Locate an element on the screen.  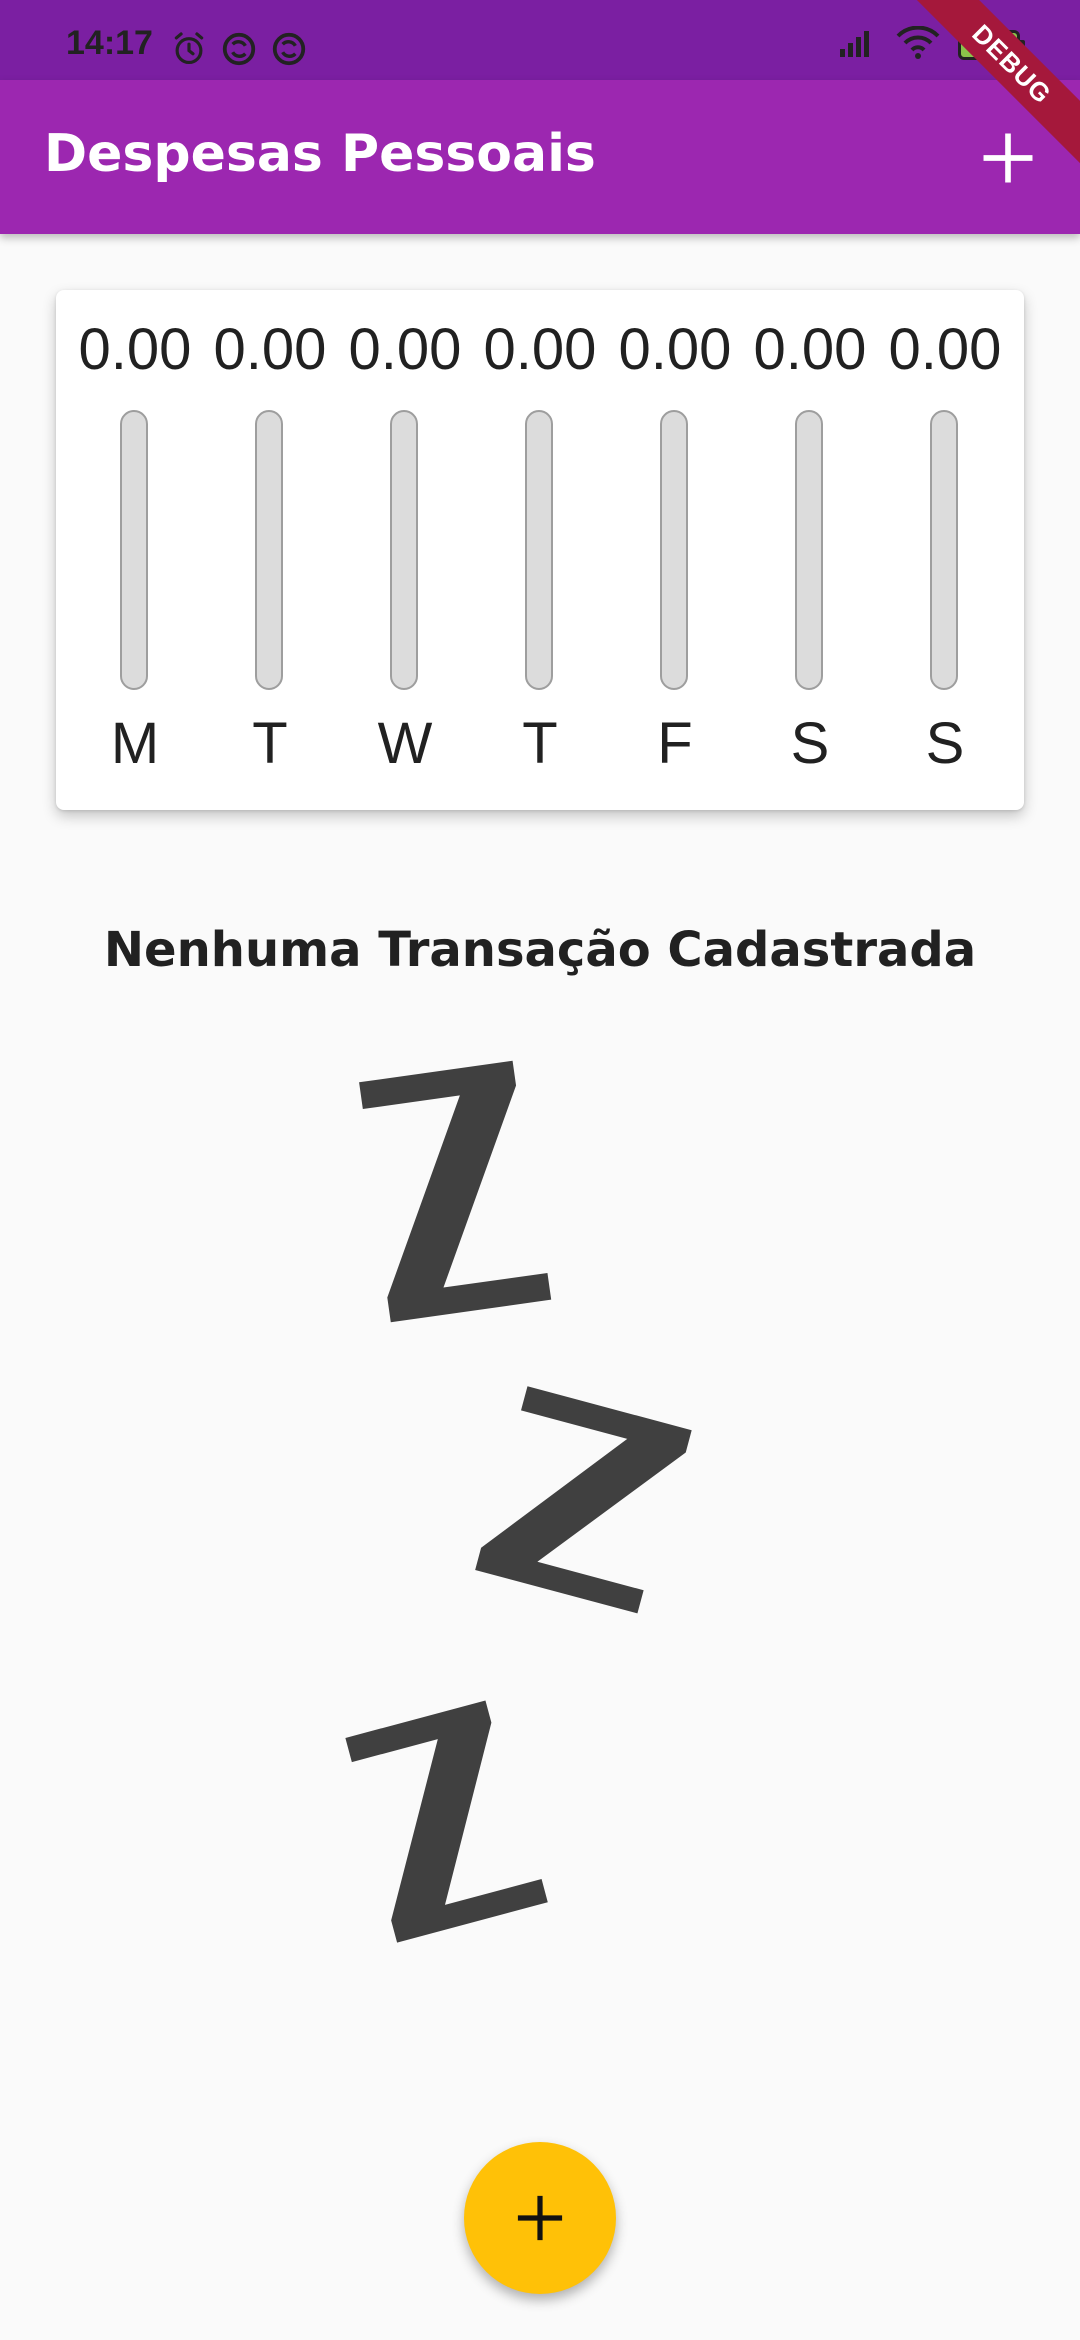
chart-bar-column: 0.00 W is located at coordinates (405, 550).